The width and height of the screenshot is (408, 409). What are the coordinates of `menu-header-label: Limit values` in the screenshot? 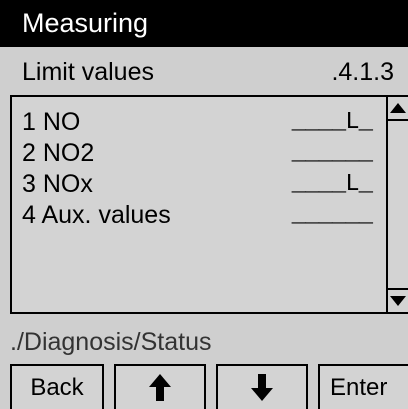 It's located at (88, 72).